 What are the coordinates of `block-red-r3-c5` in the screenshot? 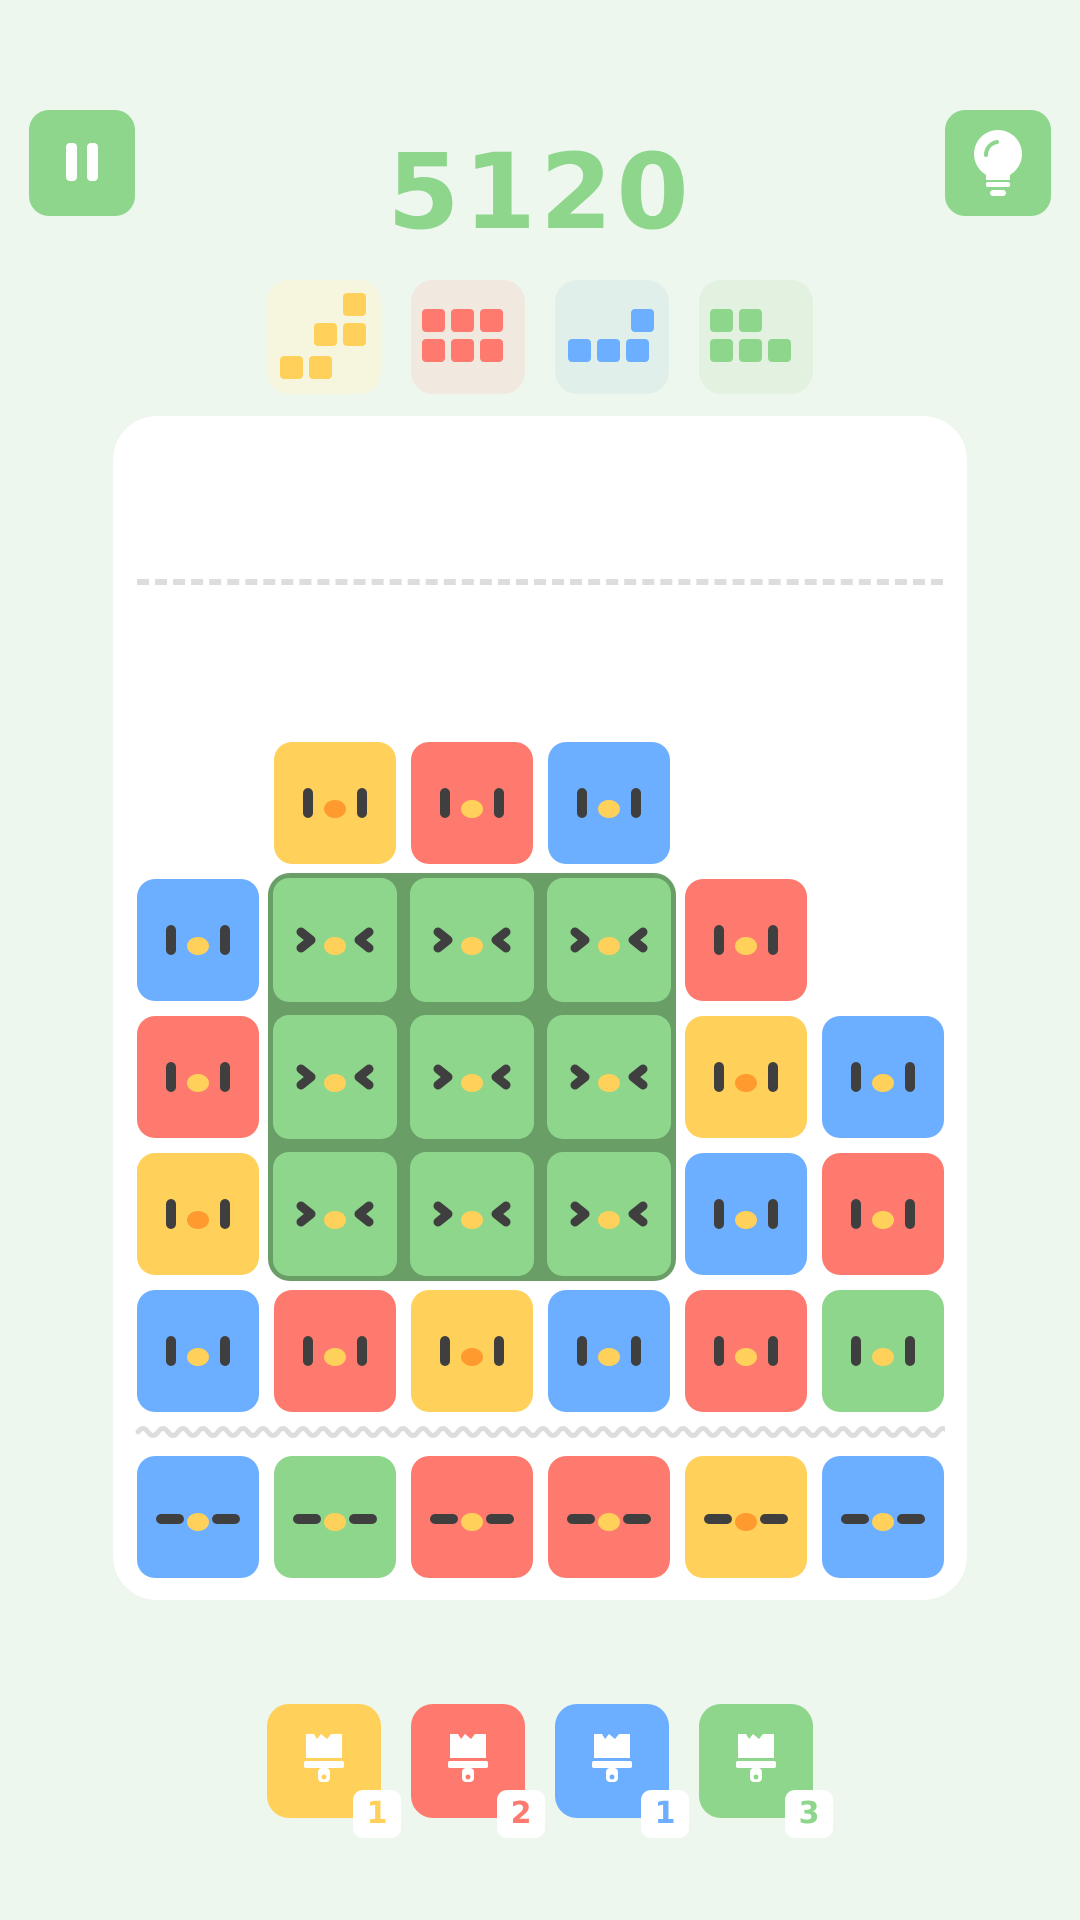 It's located at (883, 1214).